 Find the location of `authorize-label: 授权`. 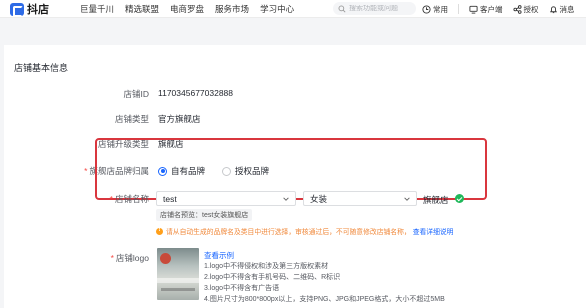

authorize-label: 授权 is located at coordinates (531, 9).